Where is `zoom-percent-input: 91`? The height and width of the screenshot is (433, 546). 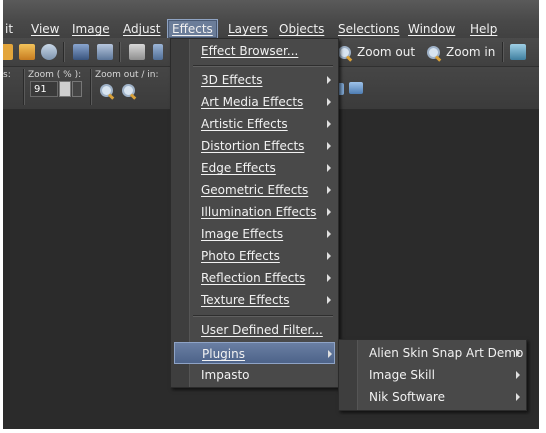
zoom-percent-input: 91 is located at coordinates (44, 89).